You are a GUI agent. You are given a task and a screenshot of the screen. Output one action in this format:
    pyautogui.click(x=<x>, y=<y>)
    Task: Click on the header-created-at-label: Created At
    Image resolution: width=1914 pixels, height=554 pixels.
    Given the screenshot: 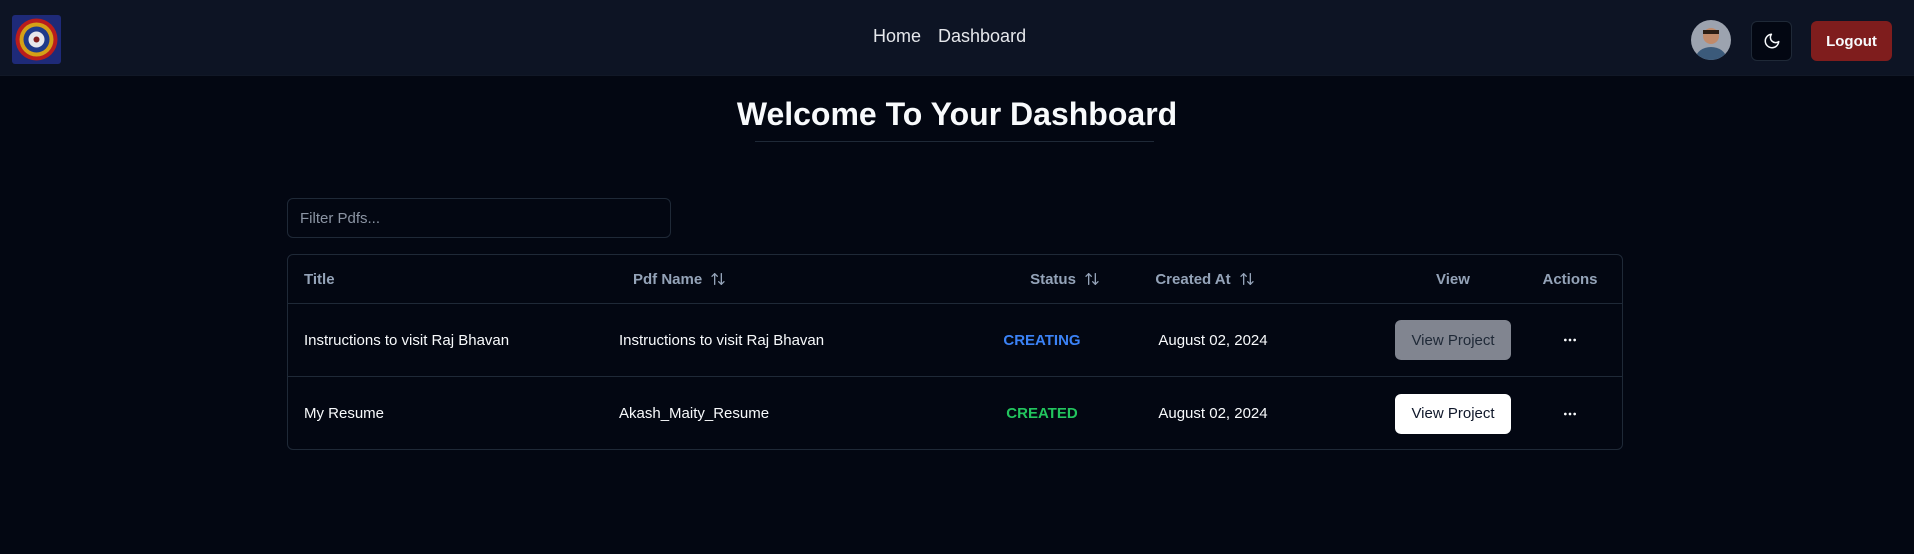 What is the action you would take?
    pyautogui.click(x=1193, y=279)
    